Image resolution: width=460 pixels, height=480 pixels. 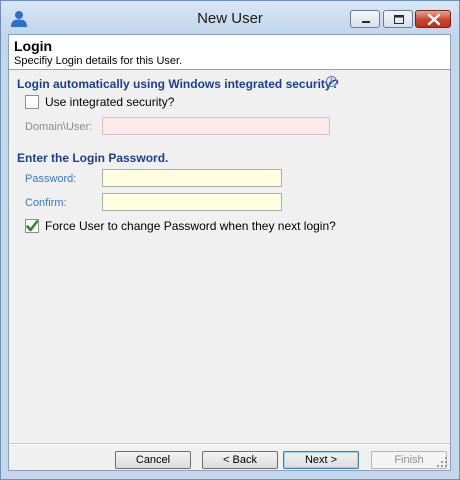 I want to click on confirm-label: Confirm:, so click(x=46, y=203).